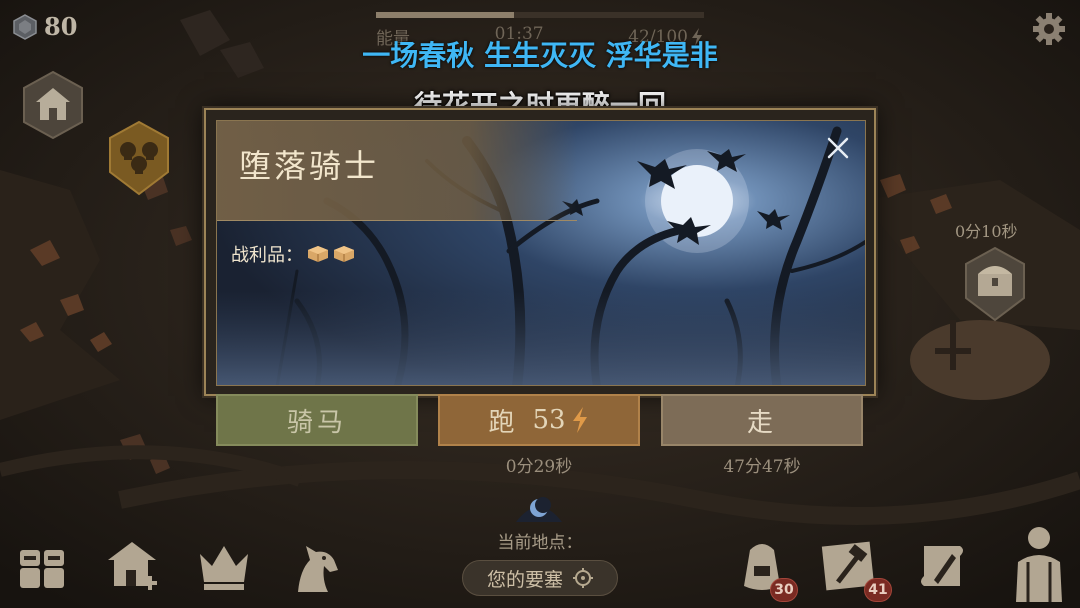 This screenshot has width=1080, height=608. Describe the element at coordinates (309, 166) in the screenshot. I see `dialog-title: 堕落骑士` at that location.